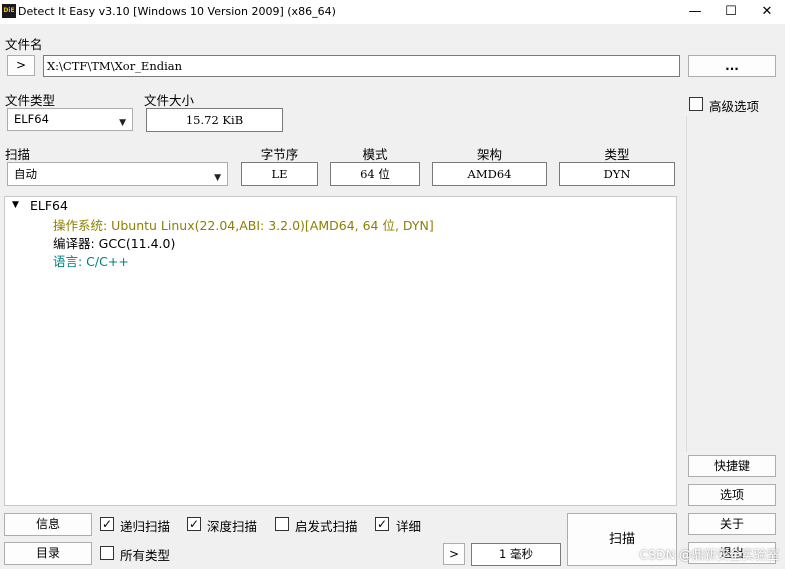  I want to click on maximize-button: ☐, so click(731, 12).